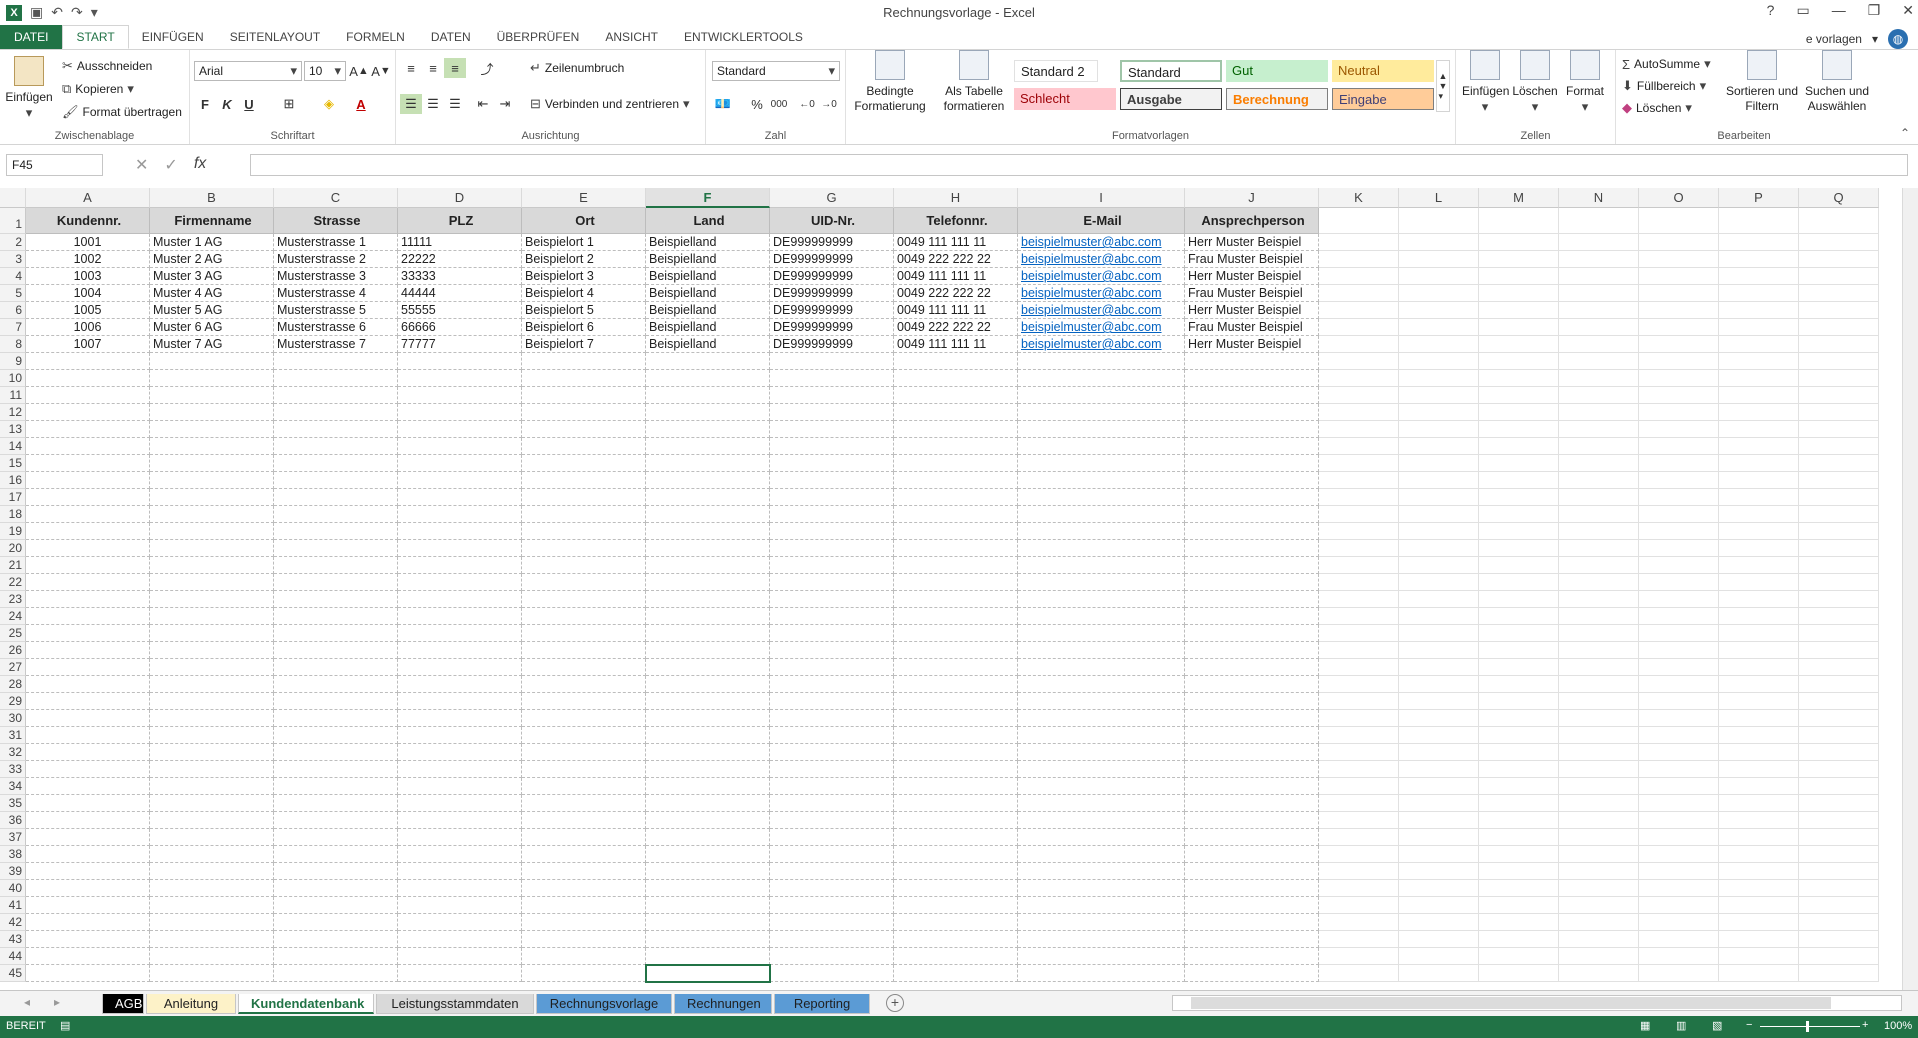 This screenshot has width=1918, height=1038. Describe the element at coordinates (1252, 198) in the screenshot. I see `column-header-j: J` at that location.